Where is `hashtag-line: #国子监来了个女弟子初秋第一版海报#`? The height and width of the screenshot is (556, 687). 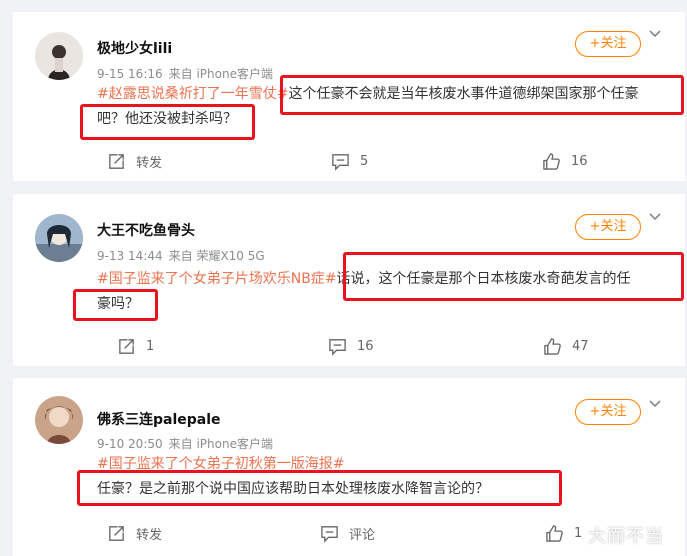
hashtag-line: #国子监来了个女弟子初秋第一版海报# is located at coordinates (220, 464).